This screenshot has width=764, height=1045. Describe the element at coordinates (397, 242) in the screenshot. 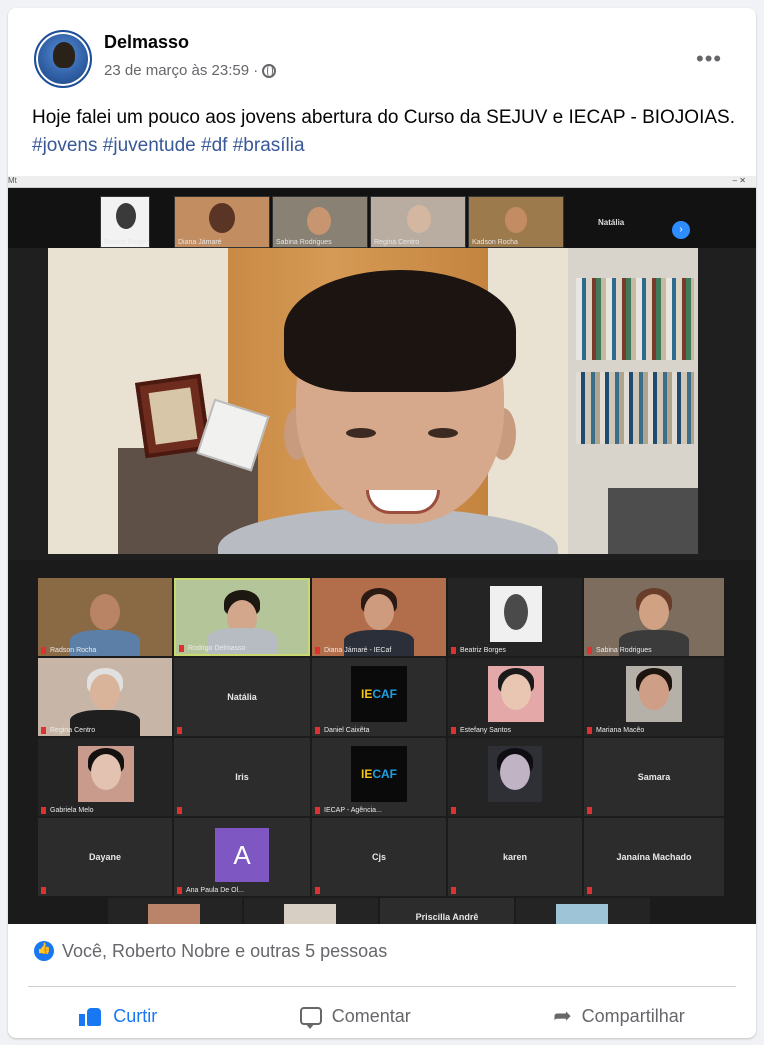

I see `strip-tile-name: Regina Centro` at that location.